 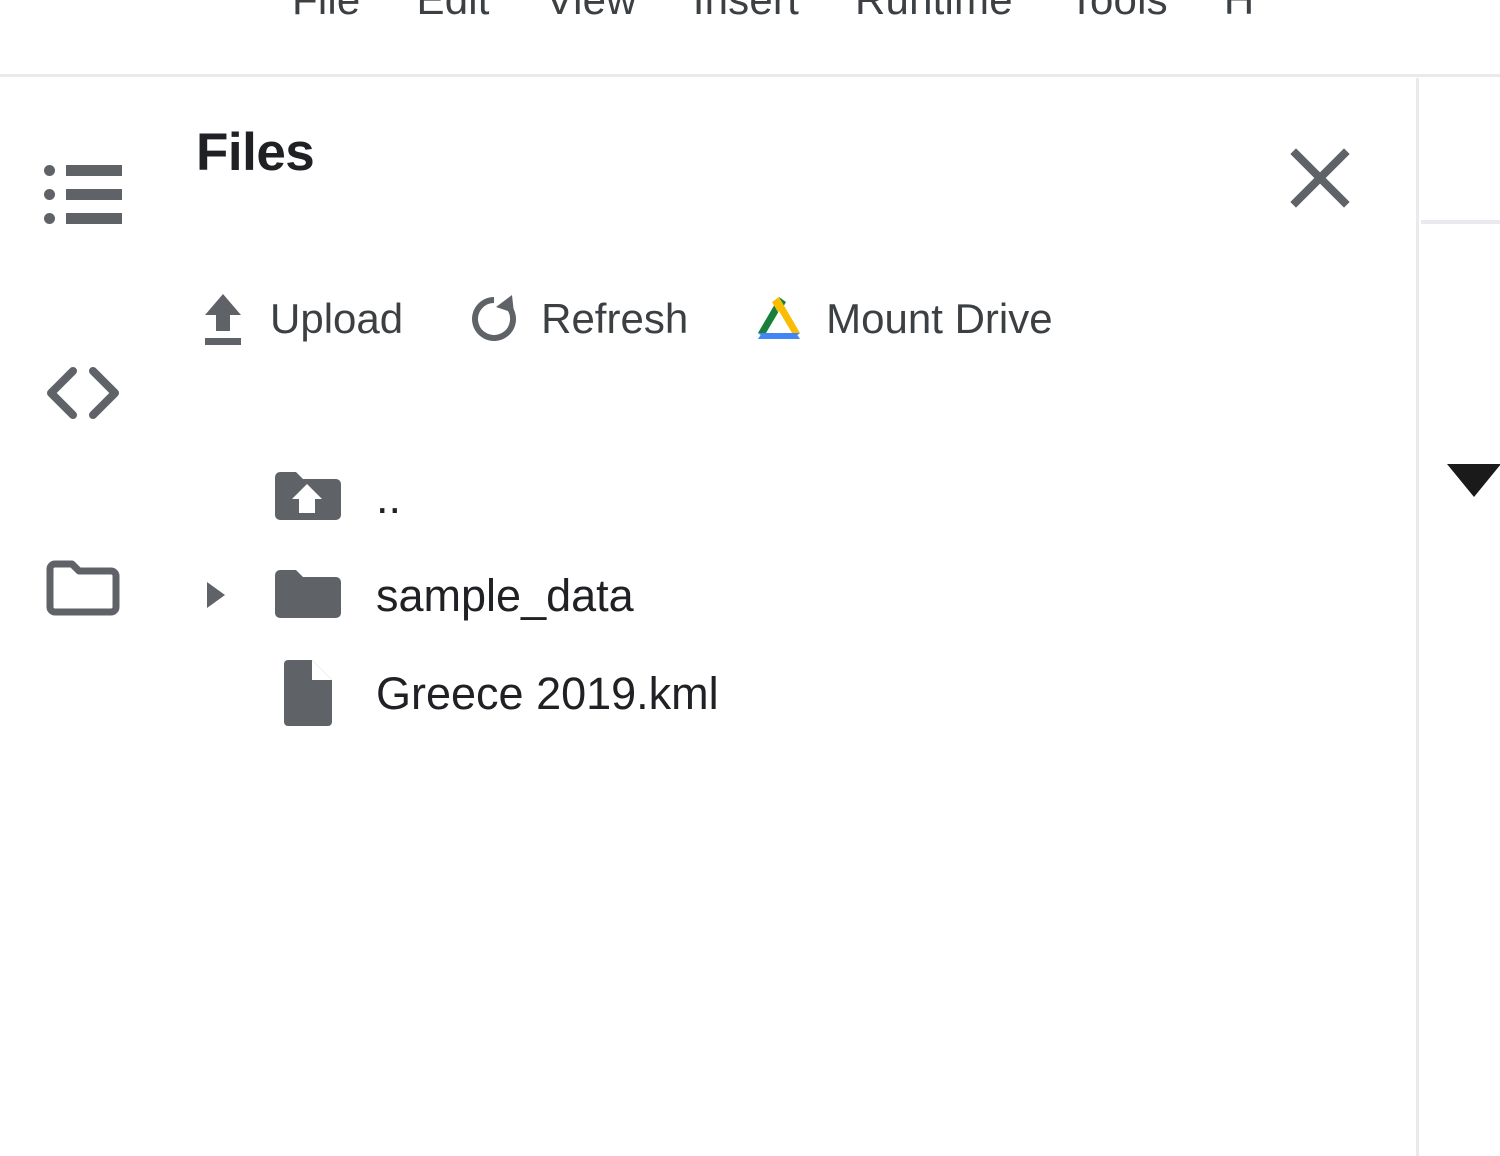 I want to click on google-drive-icon, so click(x=779, y=319).